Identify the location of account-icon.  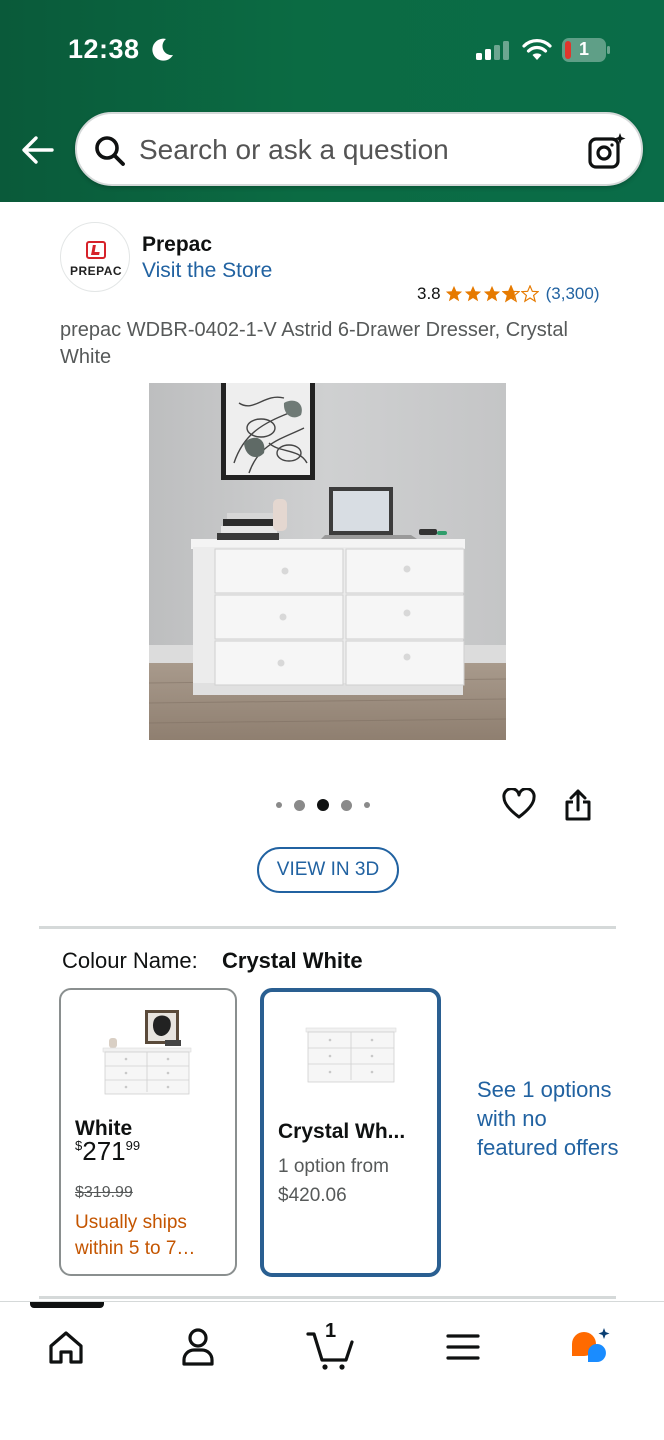
(198, 1347).